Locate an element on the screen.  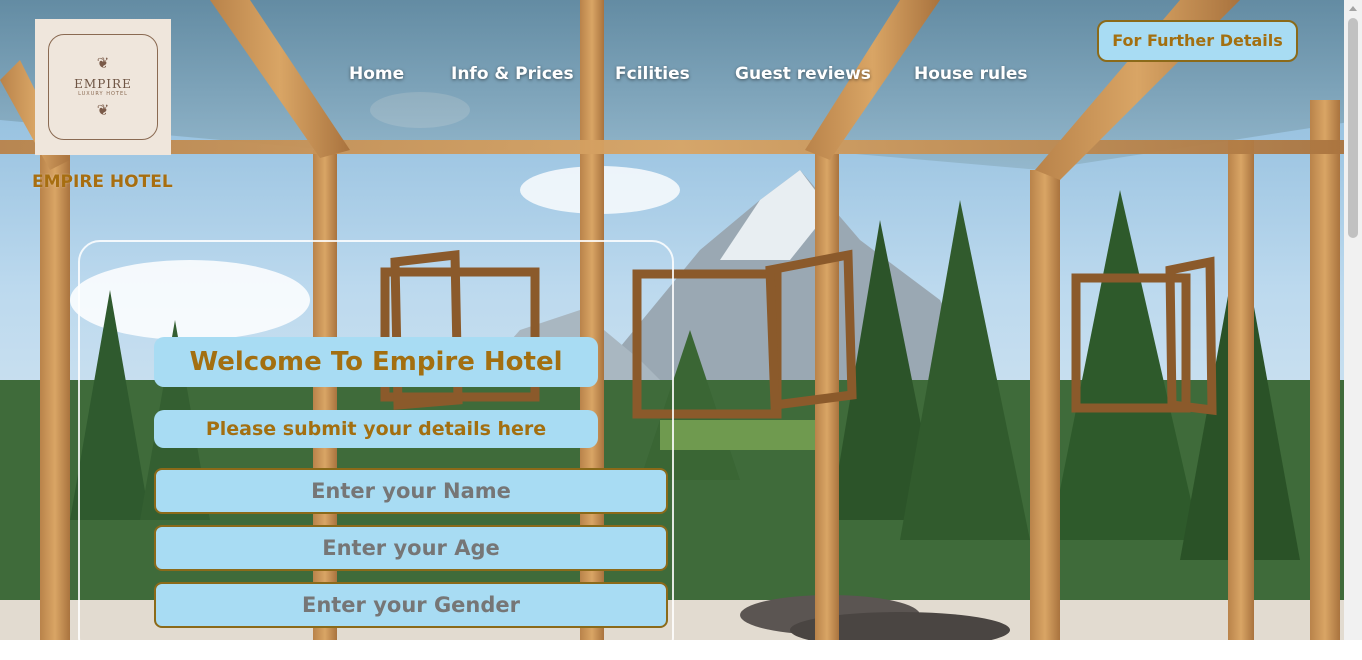
logo-name: EMPIRE is located at coordinates (103, 84).